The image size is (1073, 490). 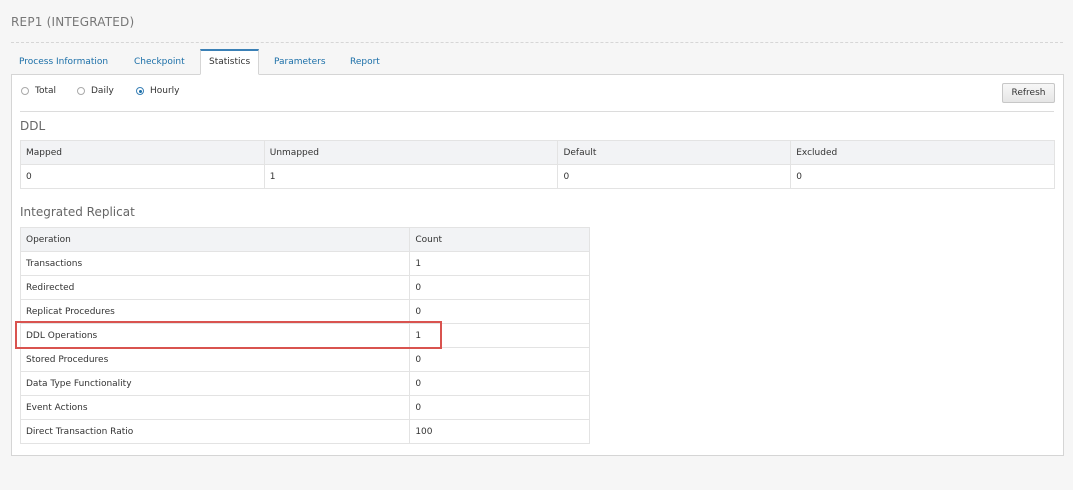 I want to click on radio-total-label: Total, so click(x=46, y=91).